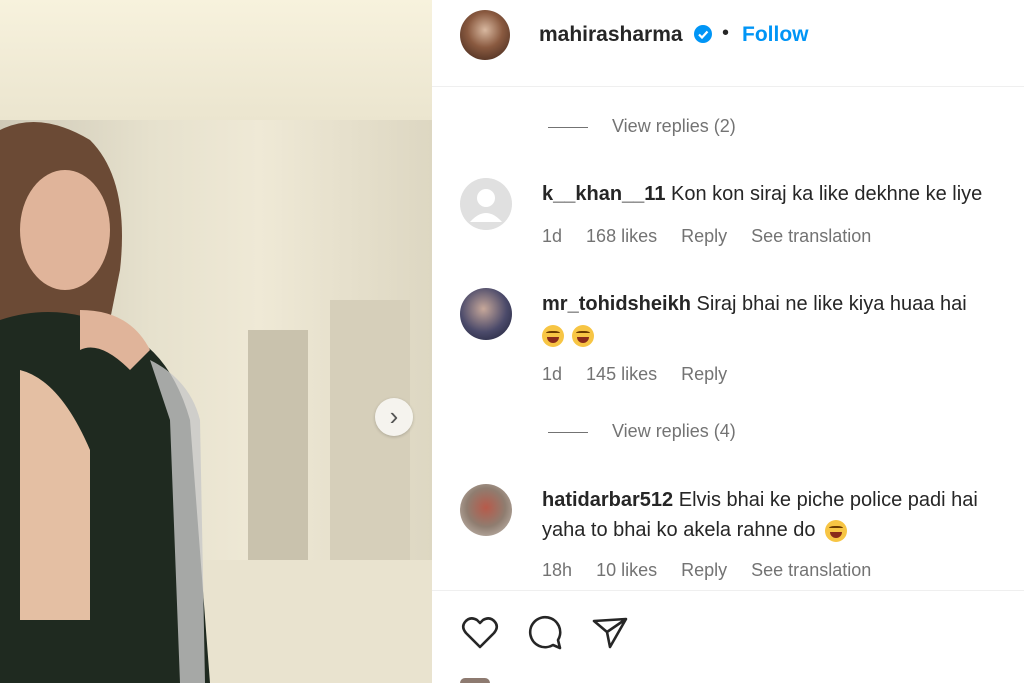 This screenshot has width=1024, height=684. I want to click on share-icon, so click(610, 633).